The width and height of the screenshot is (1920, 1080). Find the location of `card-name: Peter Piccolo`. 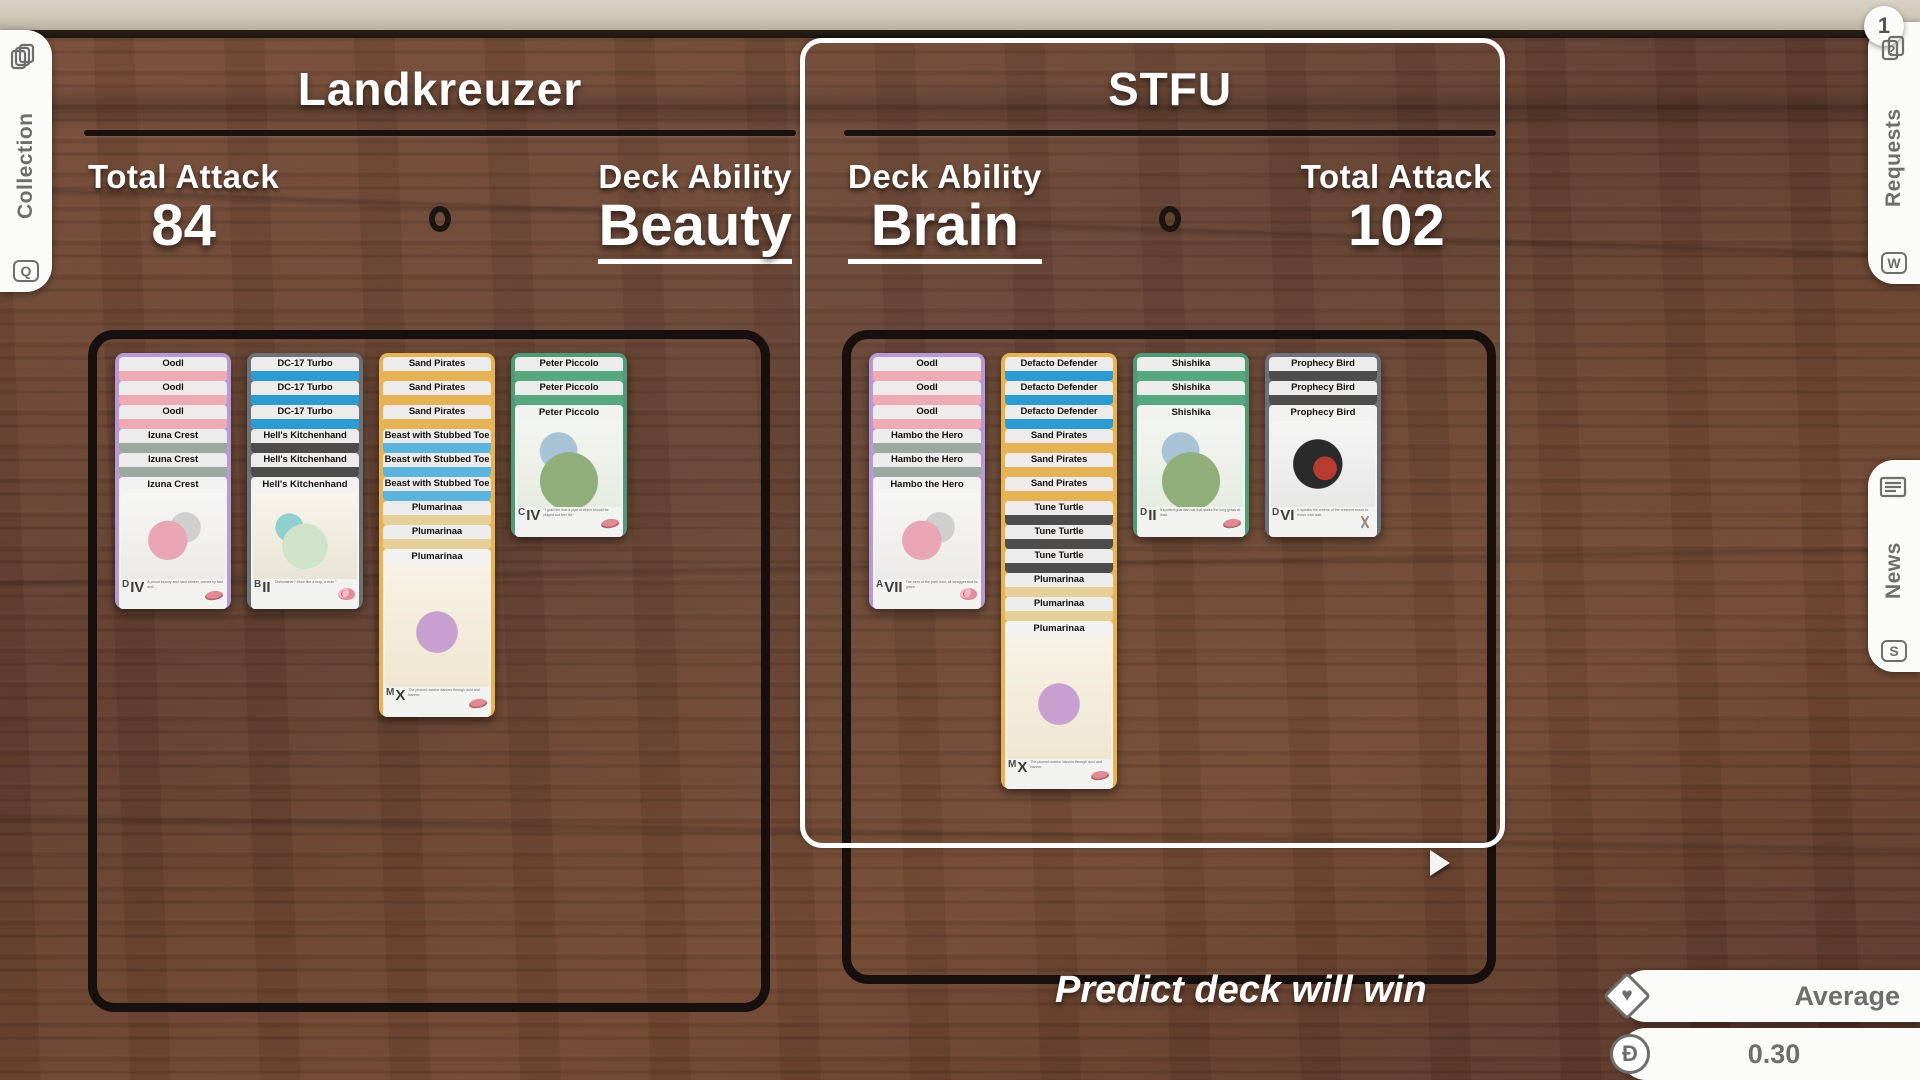

card-name: Peter Piccolo is located at coordinates (569, 387).